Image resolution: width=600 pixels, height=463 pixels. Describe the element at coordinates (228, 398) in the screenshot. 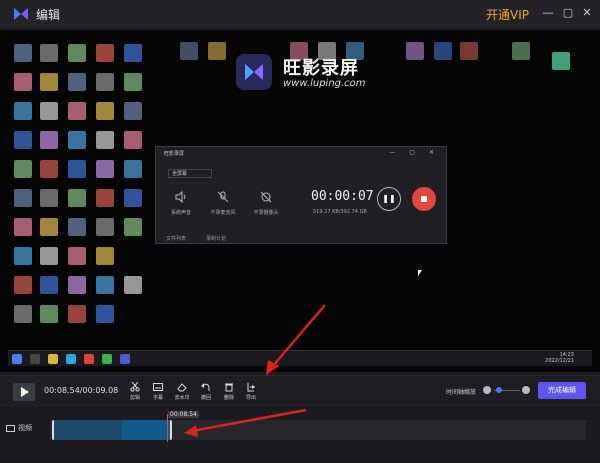

I see `tool-label: 删除` at that location.